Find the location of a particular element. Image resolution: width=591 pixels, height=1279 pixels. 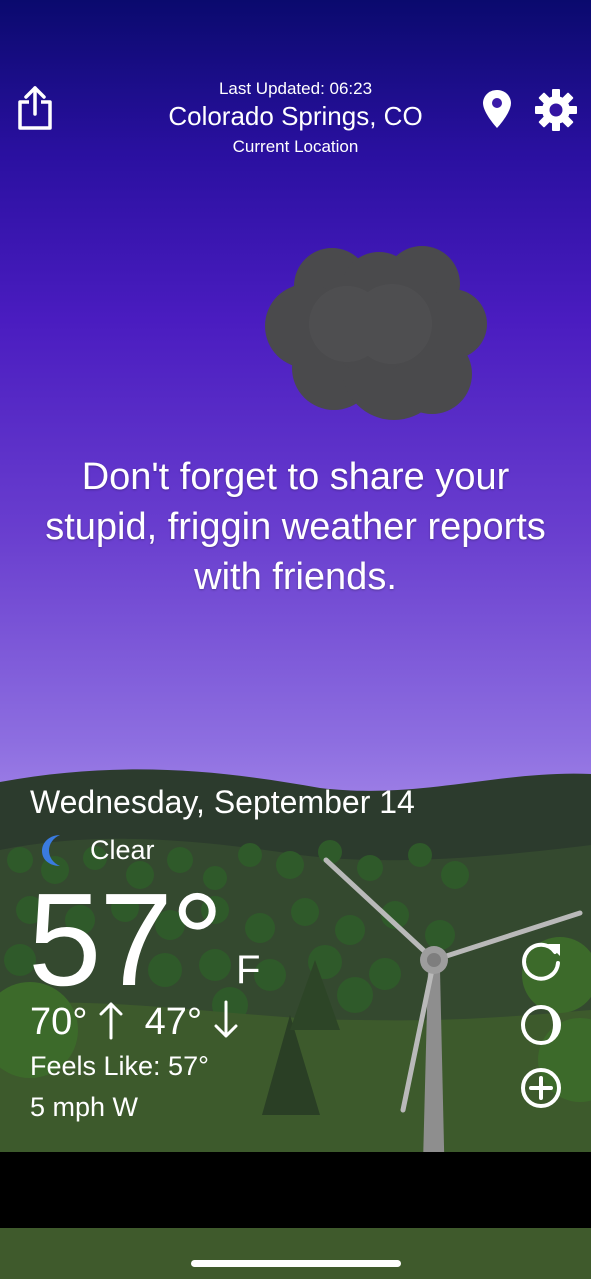

moon-phase-icon is located at coordinates (541, 1025).